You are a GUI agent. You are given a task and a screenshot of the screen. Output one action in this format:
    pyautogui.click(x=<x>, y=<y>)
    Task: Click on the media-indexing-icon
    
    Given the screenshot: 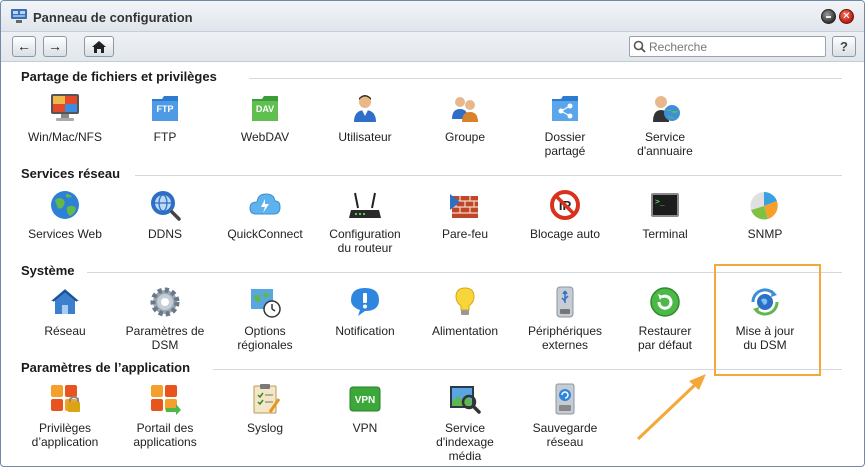 What is the action you would take?
    pyautogui.click(x=465, y=400)
    